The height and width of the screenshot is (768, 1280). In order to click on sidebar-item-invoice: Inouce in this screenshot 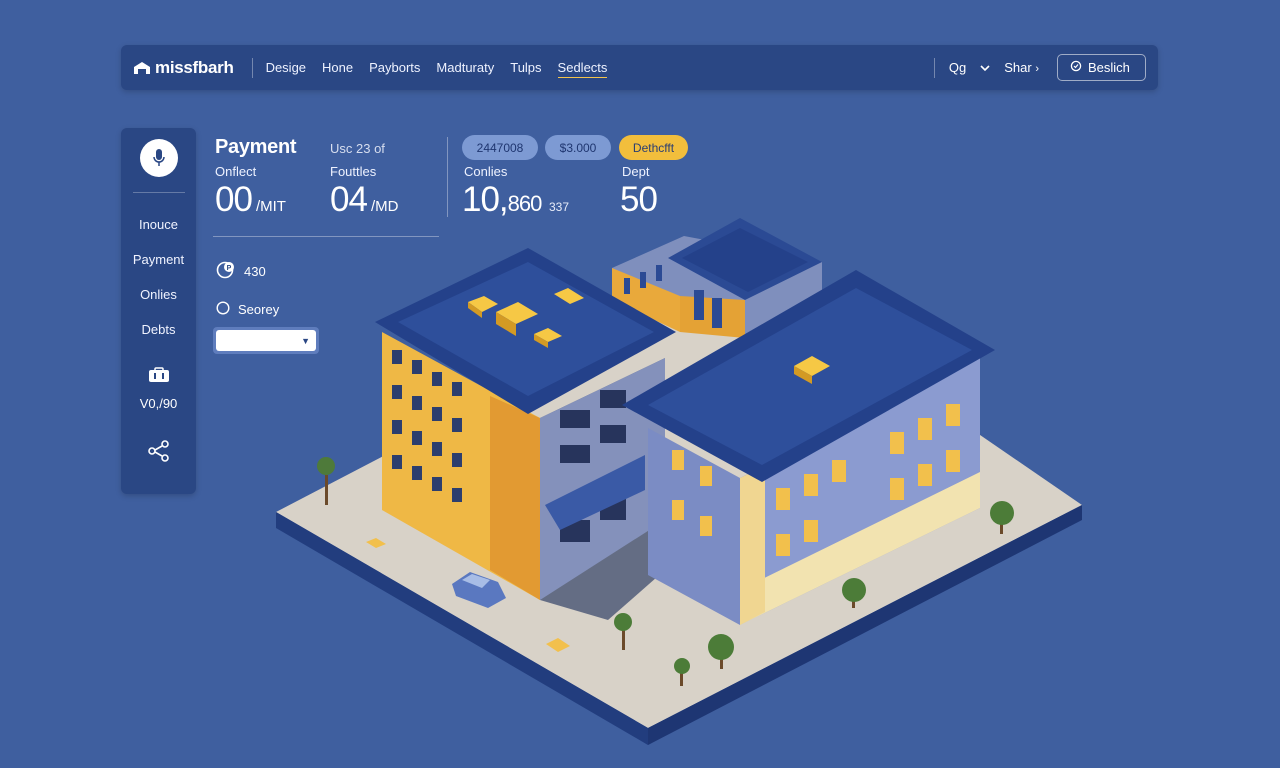, I will do `click(158, 224)`.